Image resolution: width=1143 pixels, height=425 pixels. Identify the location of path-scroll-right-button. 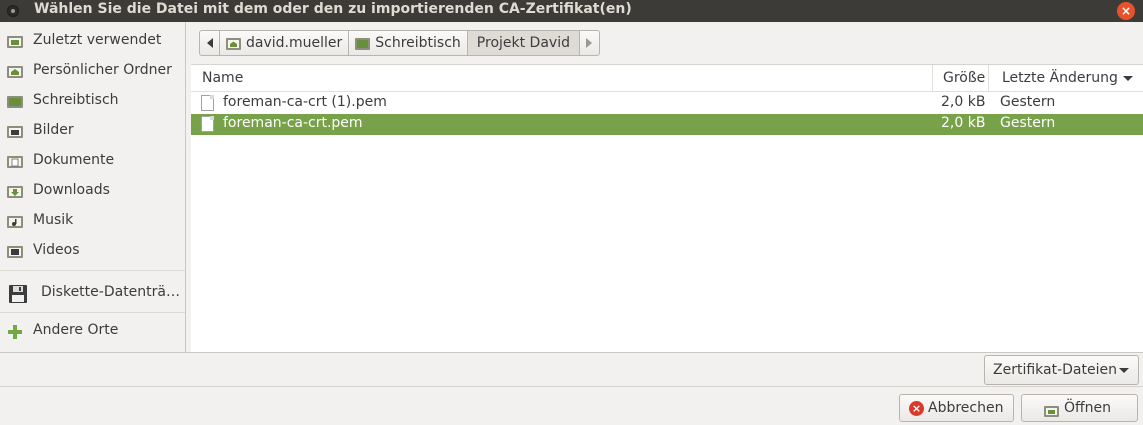
(589, 43).